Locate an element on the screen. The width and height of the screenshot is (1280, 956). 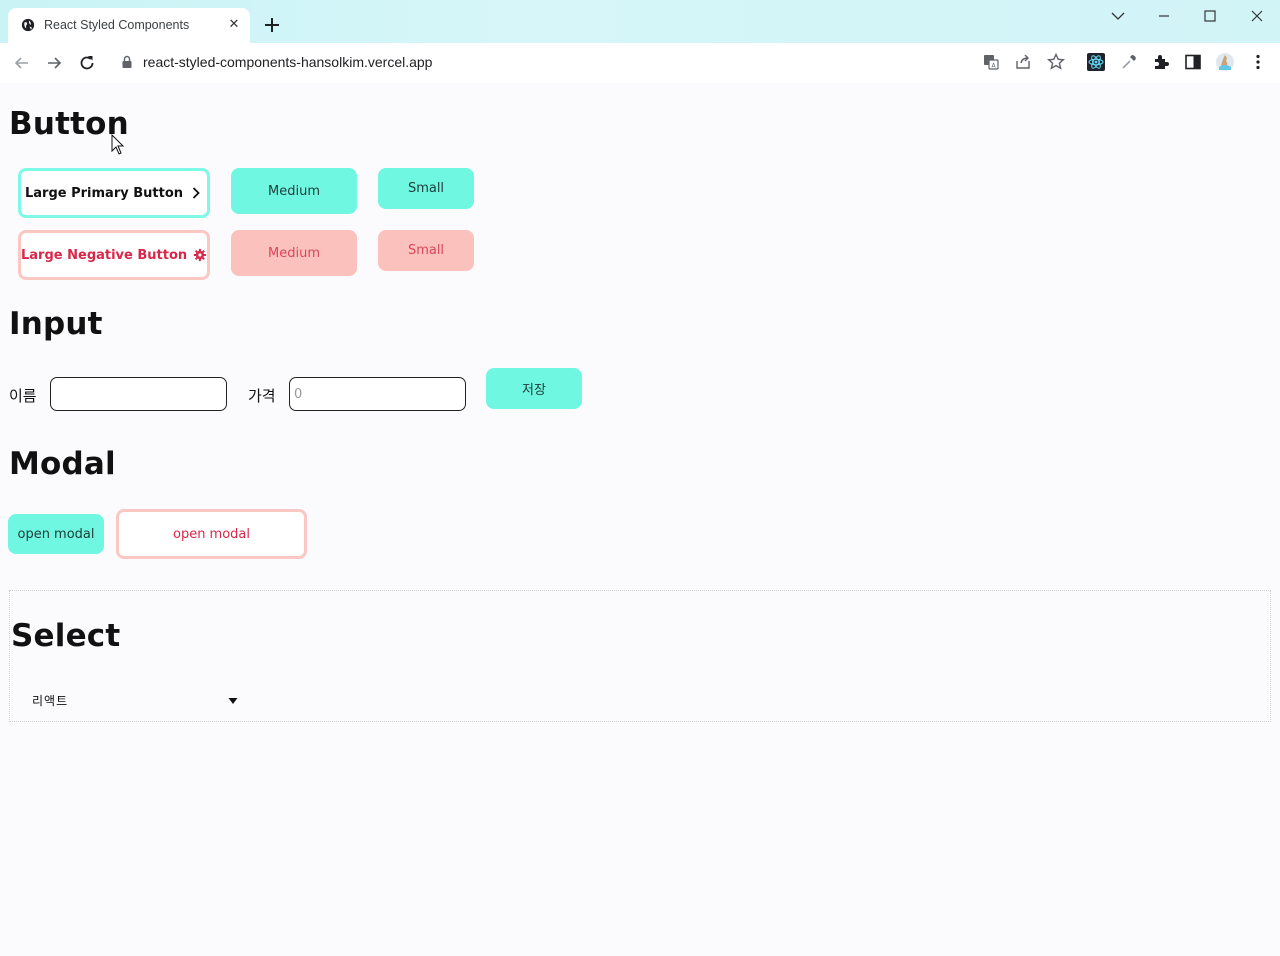
save-button: 저장 is located at coordinates (534, 388).